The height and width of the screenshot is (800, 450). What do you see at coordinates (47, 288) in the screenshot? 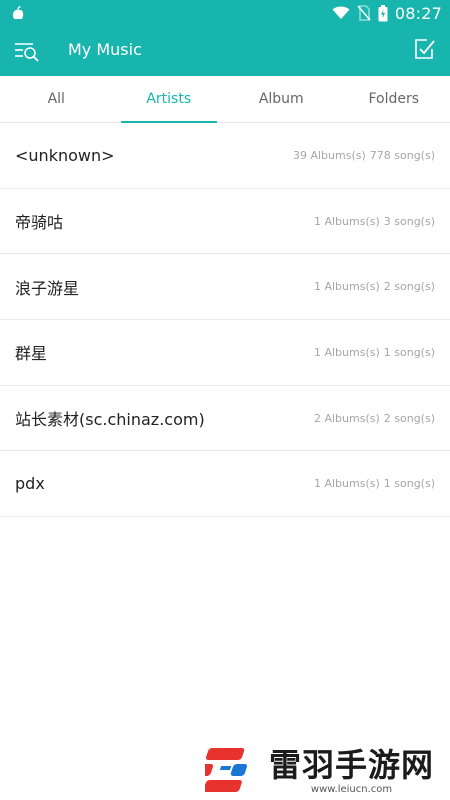
I see `artist-name: 浪子游星` at bounding box center [47, 288].